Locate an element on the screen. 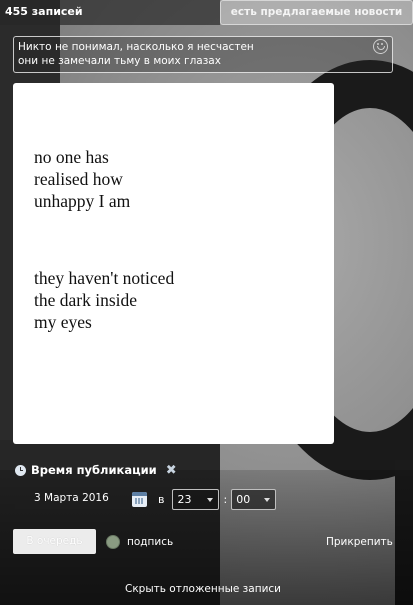 This screenshot has height=605, width=413. smile-icon is located at coordinates (380, 46).